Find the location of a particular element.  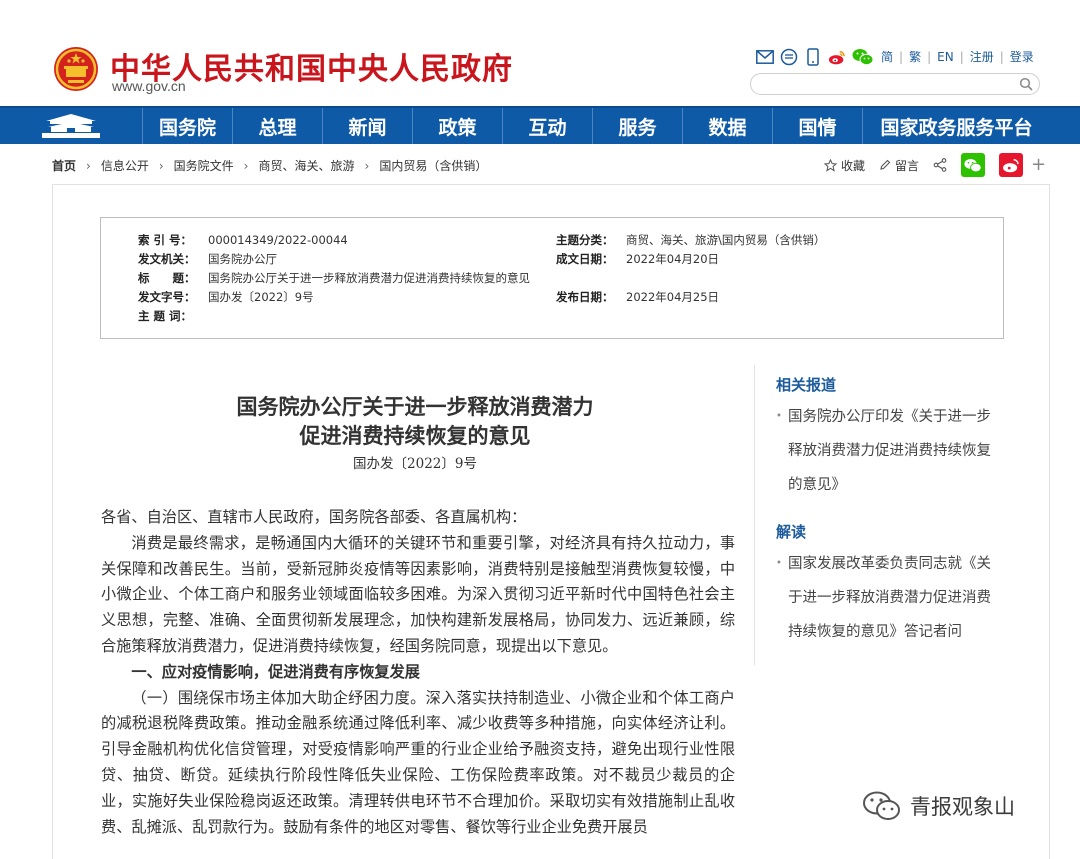

info-published-value: 2022年04月25日 is located at coordinates (673, 297).